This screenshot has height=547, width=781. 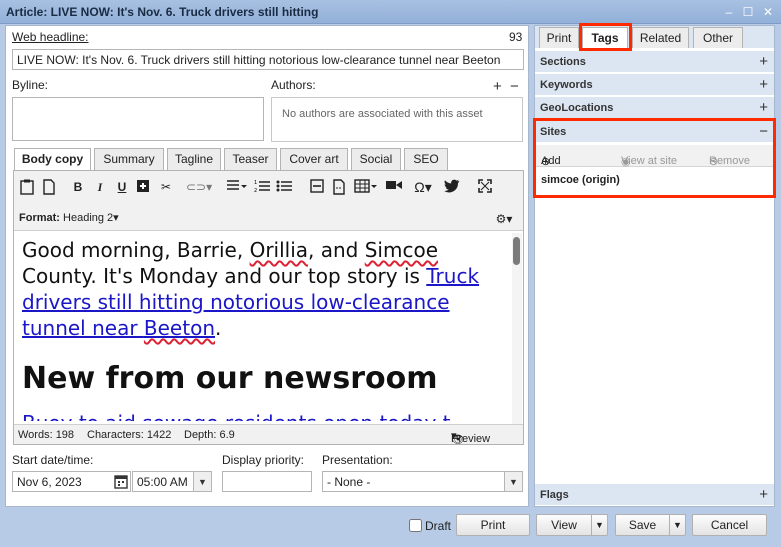 What do you see at coordinates (53, 460) in the screenshot?
I see `start-datetime-label: Start date/time:` at bounding box center [53, 460].